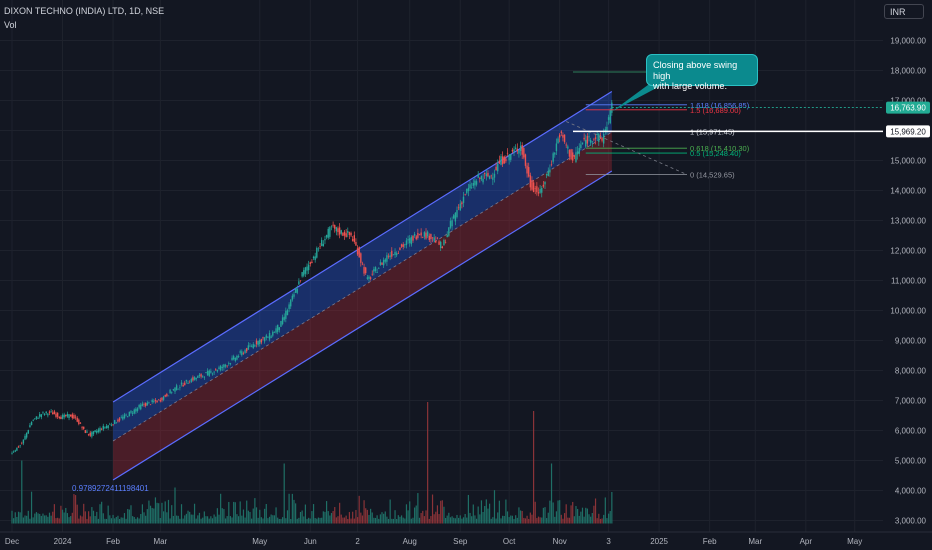  I want to click on price-axis-tick: 6,000.00, so click(911, 431).